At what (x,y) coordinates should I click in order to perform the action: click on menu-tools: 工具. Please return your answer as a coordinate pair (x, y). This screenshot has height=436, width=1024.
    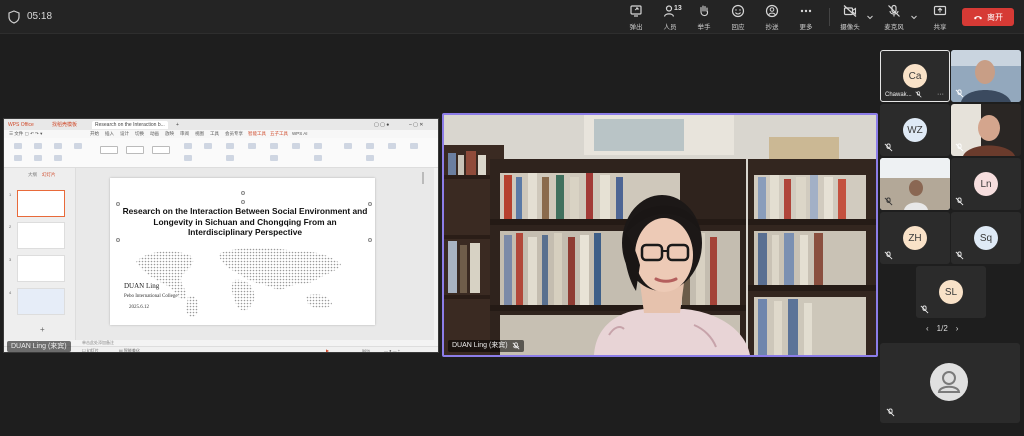
    Looking at the image, I should click on (214, 134).